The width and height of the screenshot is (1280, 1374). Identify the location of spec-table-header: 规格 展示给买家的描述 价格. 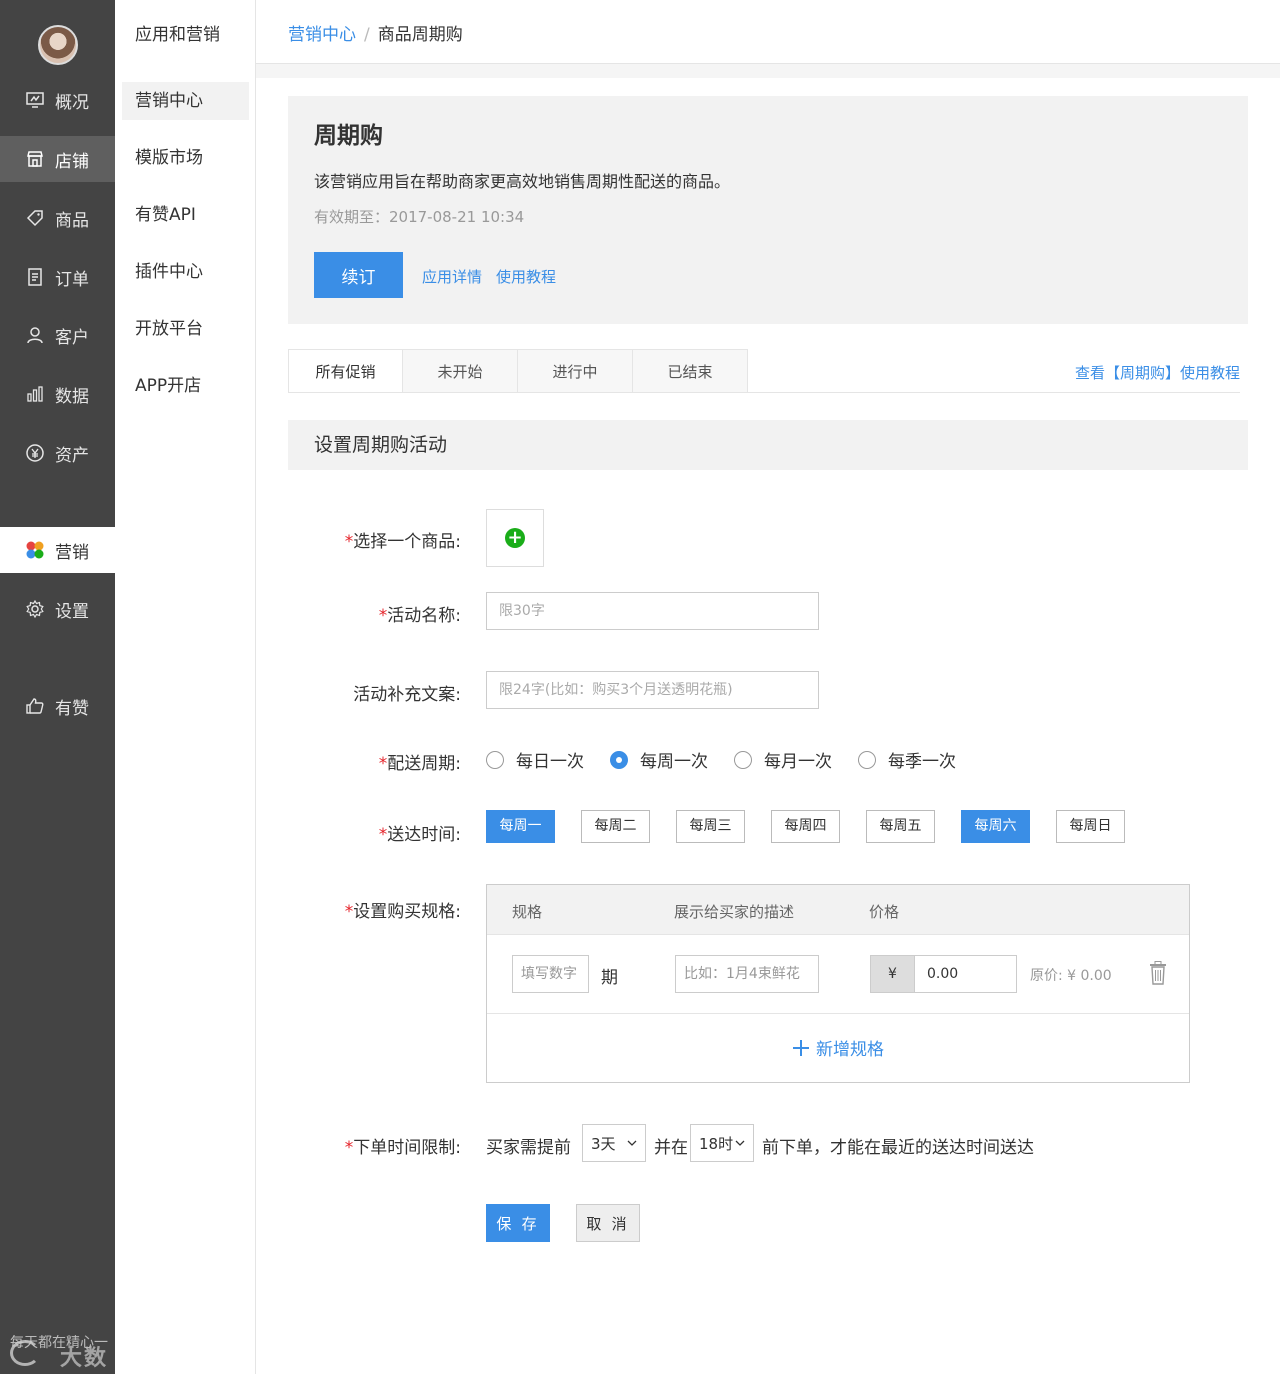
(838, 910).